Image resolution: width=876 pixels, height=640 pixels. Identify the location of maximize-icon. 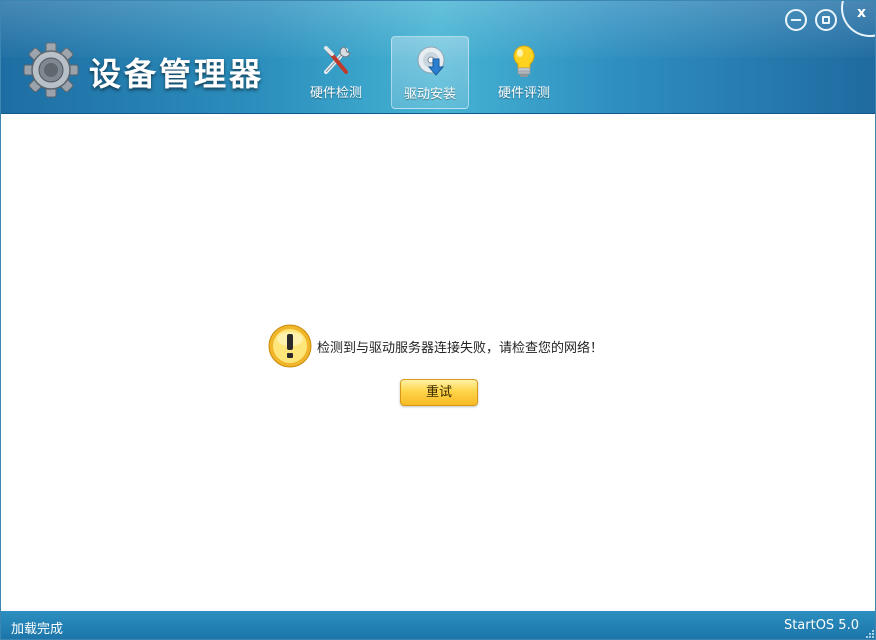
(826, 20).